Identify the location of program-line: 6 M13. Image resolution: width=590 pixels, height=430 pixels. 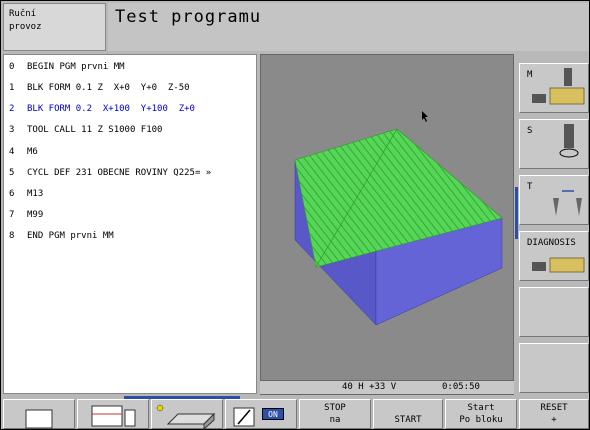
(26, 194).